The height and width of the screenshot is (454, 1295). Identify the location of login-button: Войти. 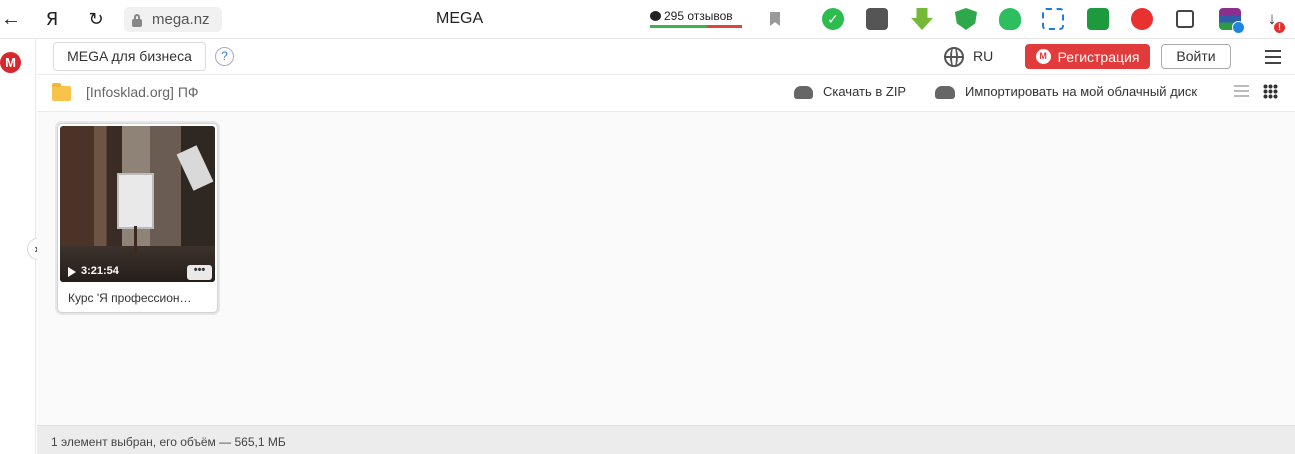
(1196, 56).